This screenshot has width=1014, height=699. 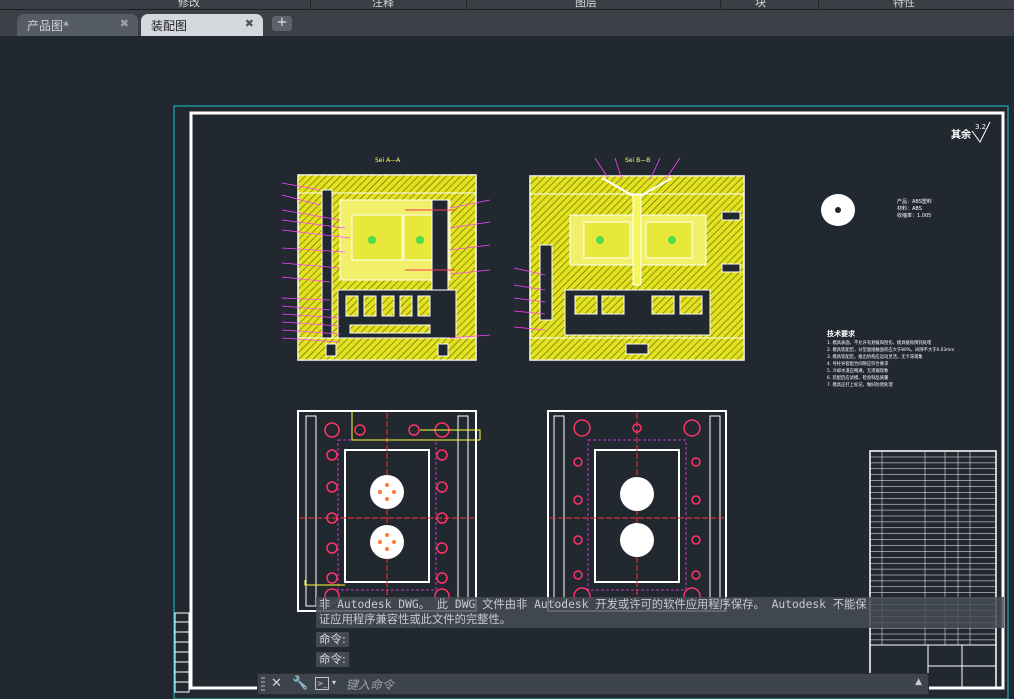 What do you see at coordinates (933, 569) in the screenshot?
I see `bill-of-materials-table` at bounding box center [933, 569].